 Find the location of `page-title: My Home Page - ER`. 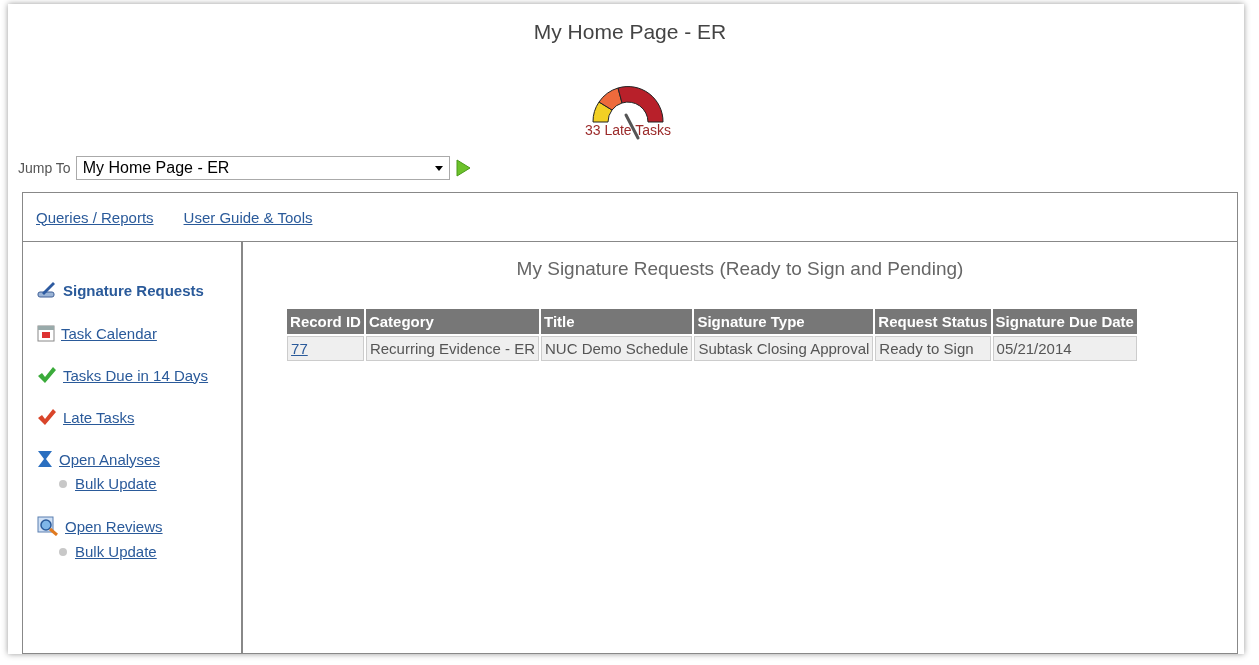

page-title: My Home Page - ER is located at coordinates (630, 32).